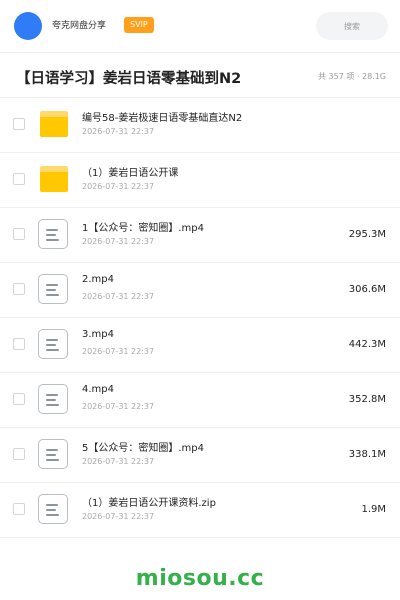 This screenshot has width=400, height=600. What do you see at coordinates (130, 171) in the screenshot?
I see `file-name: （1）姜岩日语公开课` at bounding box center [130, 171].